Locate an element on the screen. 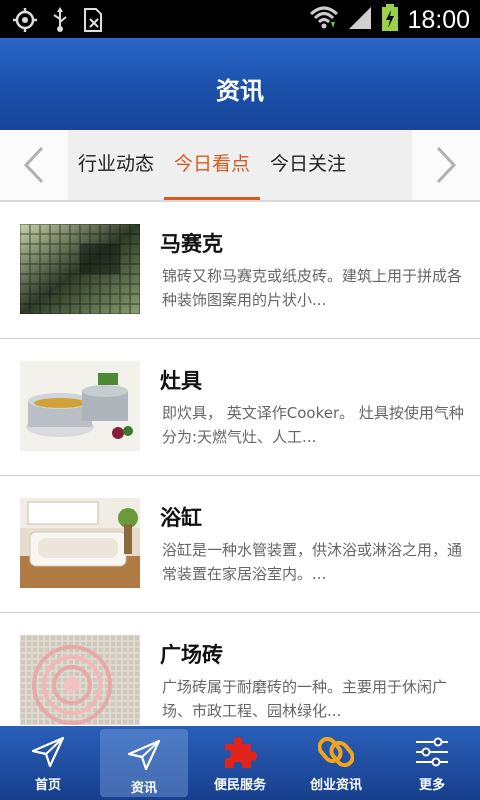  tab-scroll-left-button is located at coordinates (34, 165).